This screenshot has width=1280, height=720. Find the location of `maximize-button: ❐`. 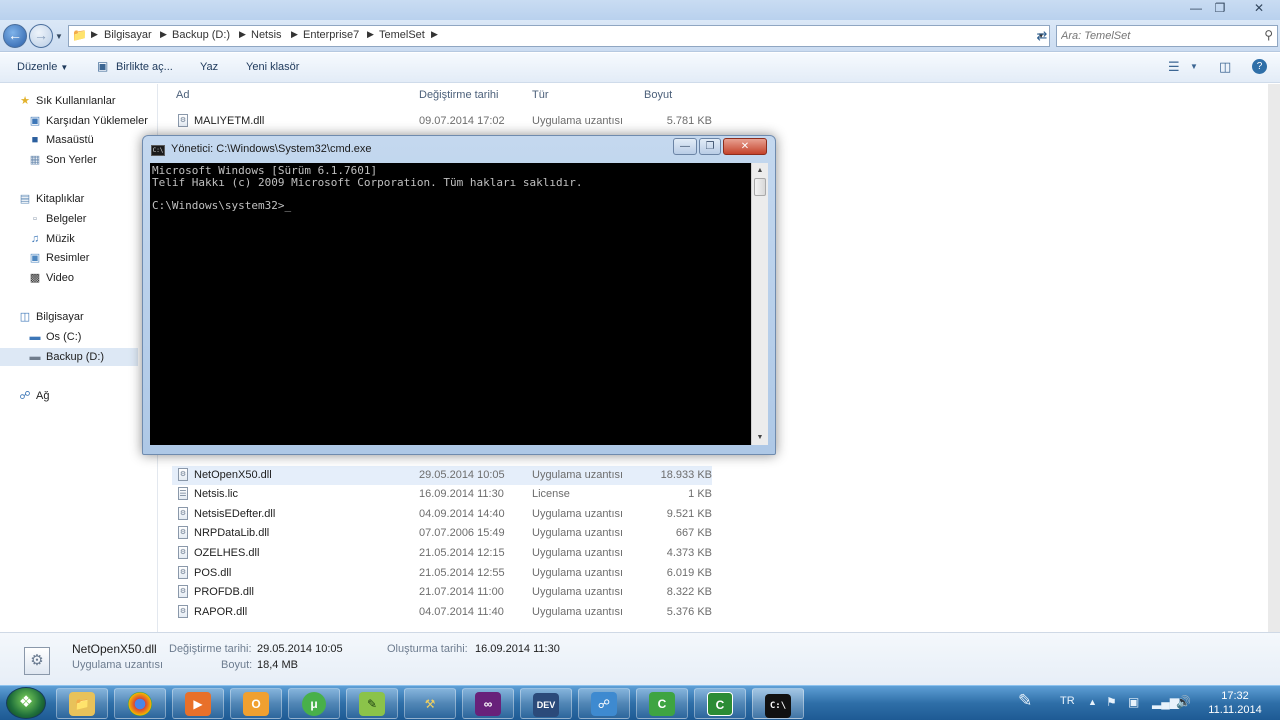

maximize-button: ❐ is located at coordinates (1220, 9).